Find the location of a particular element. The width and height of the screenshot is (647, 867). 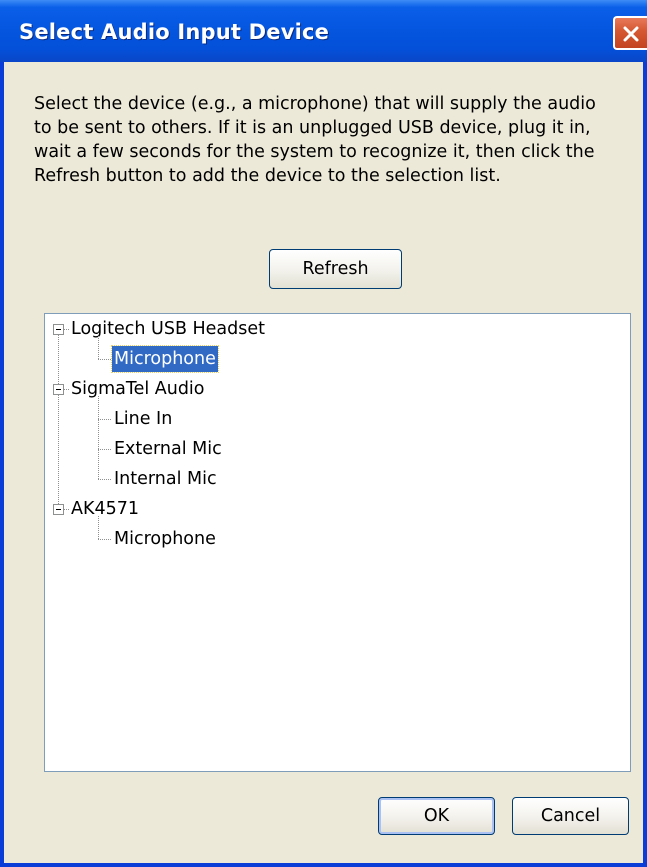

cancel-button: Cancel is located at coordinates (570, 816).